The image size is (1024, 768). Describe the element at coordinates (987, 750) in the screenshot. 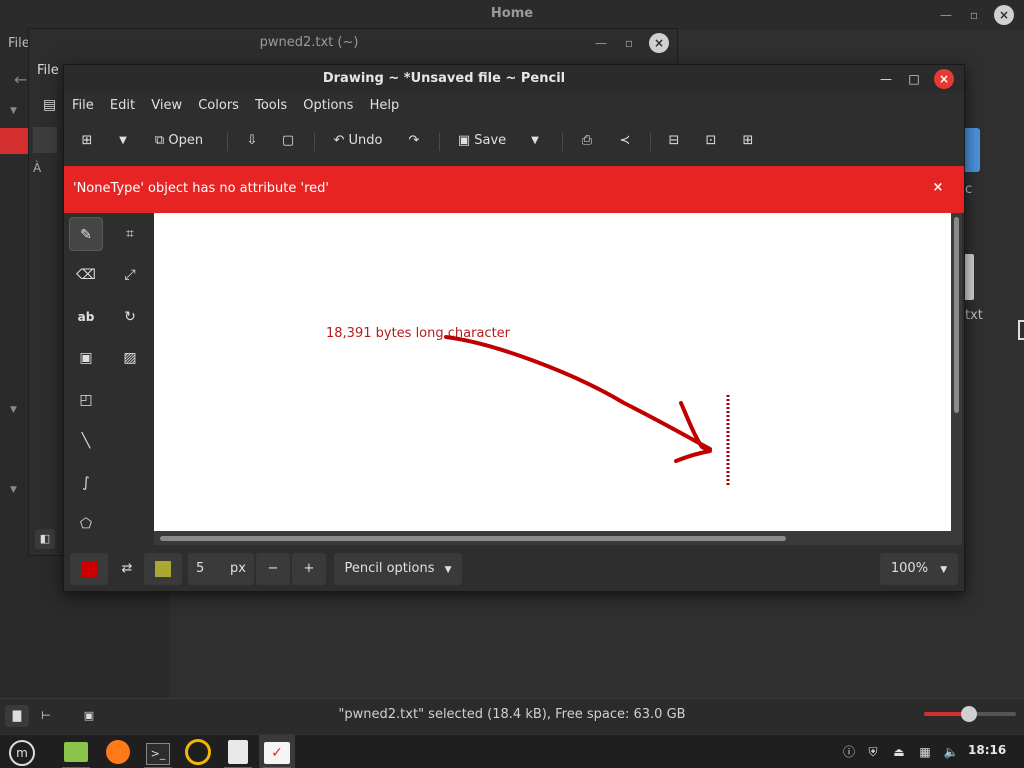

I see `clock: 18:16` at that location.